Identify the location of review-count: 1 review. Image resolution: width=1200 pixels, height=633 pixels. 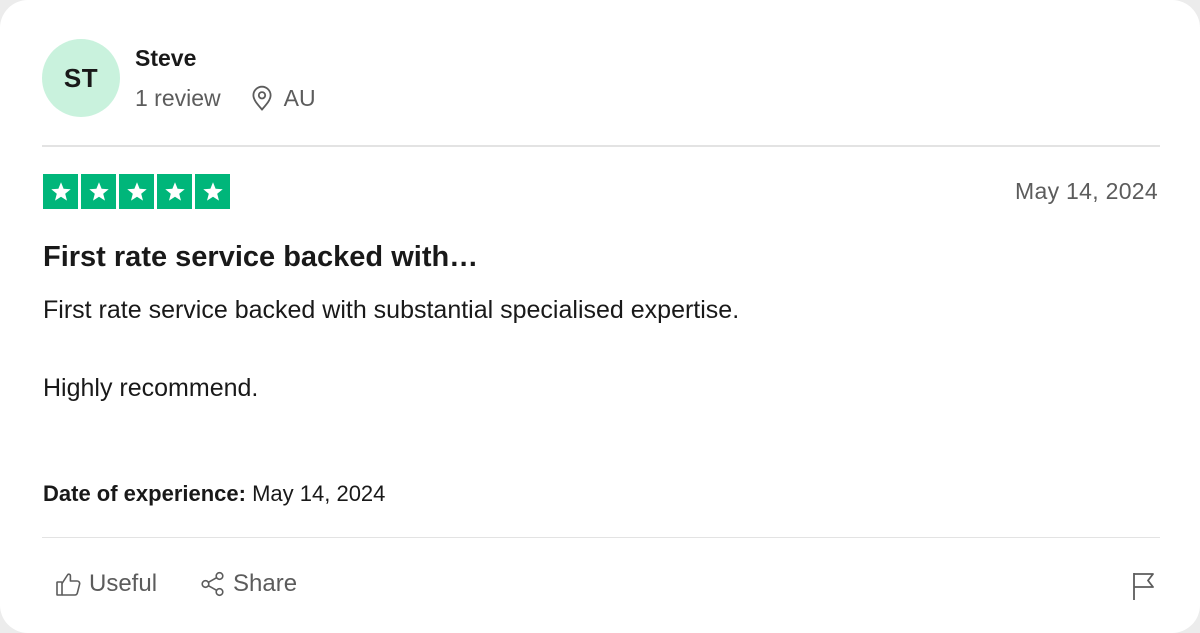
(178, 97).